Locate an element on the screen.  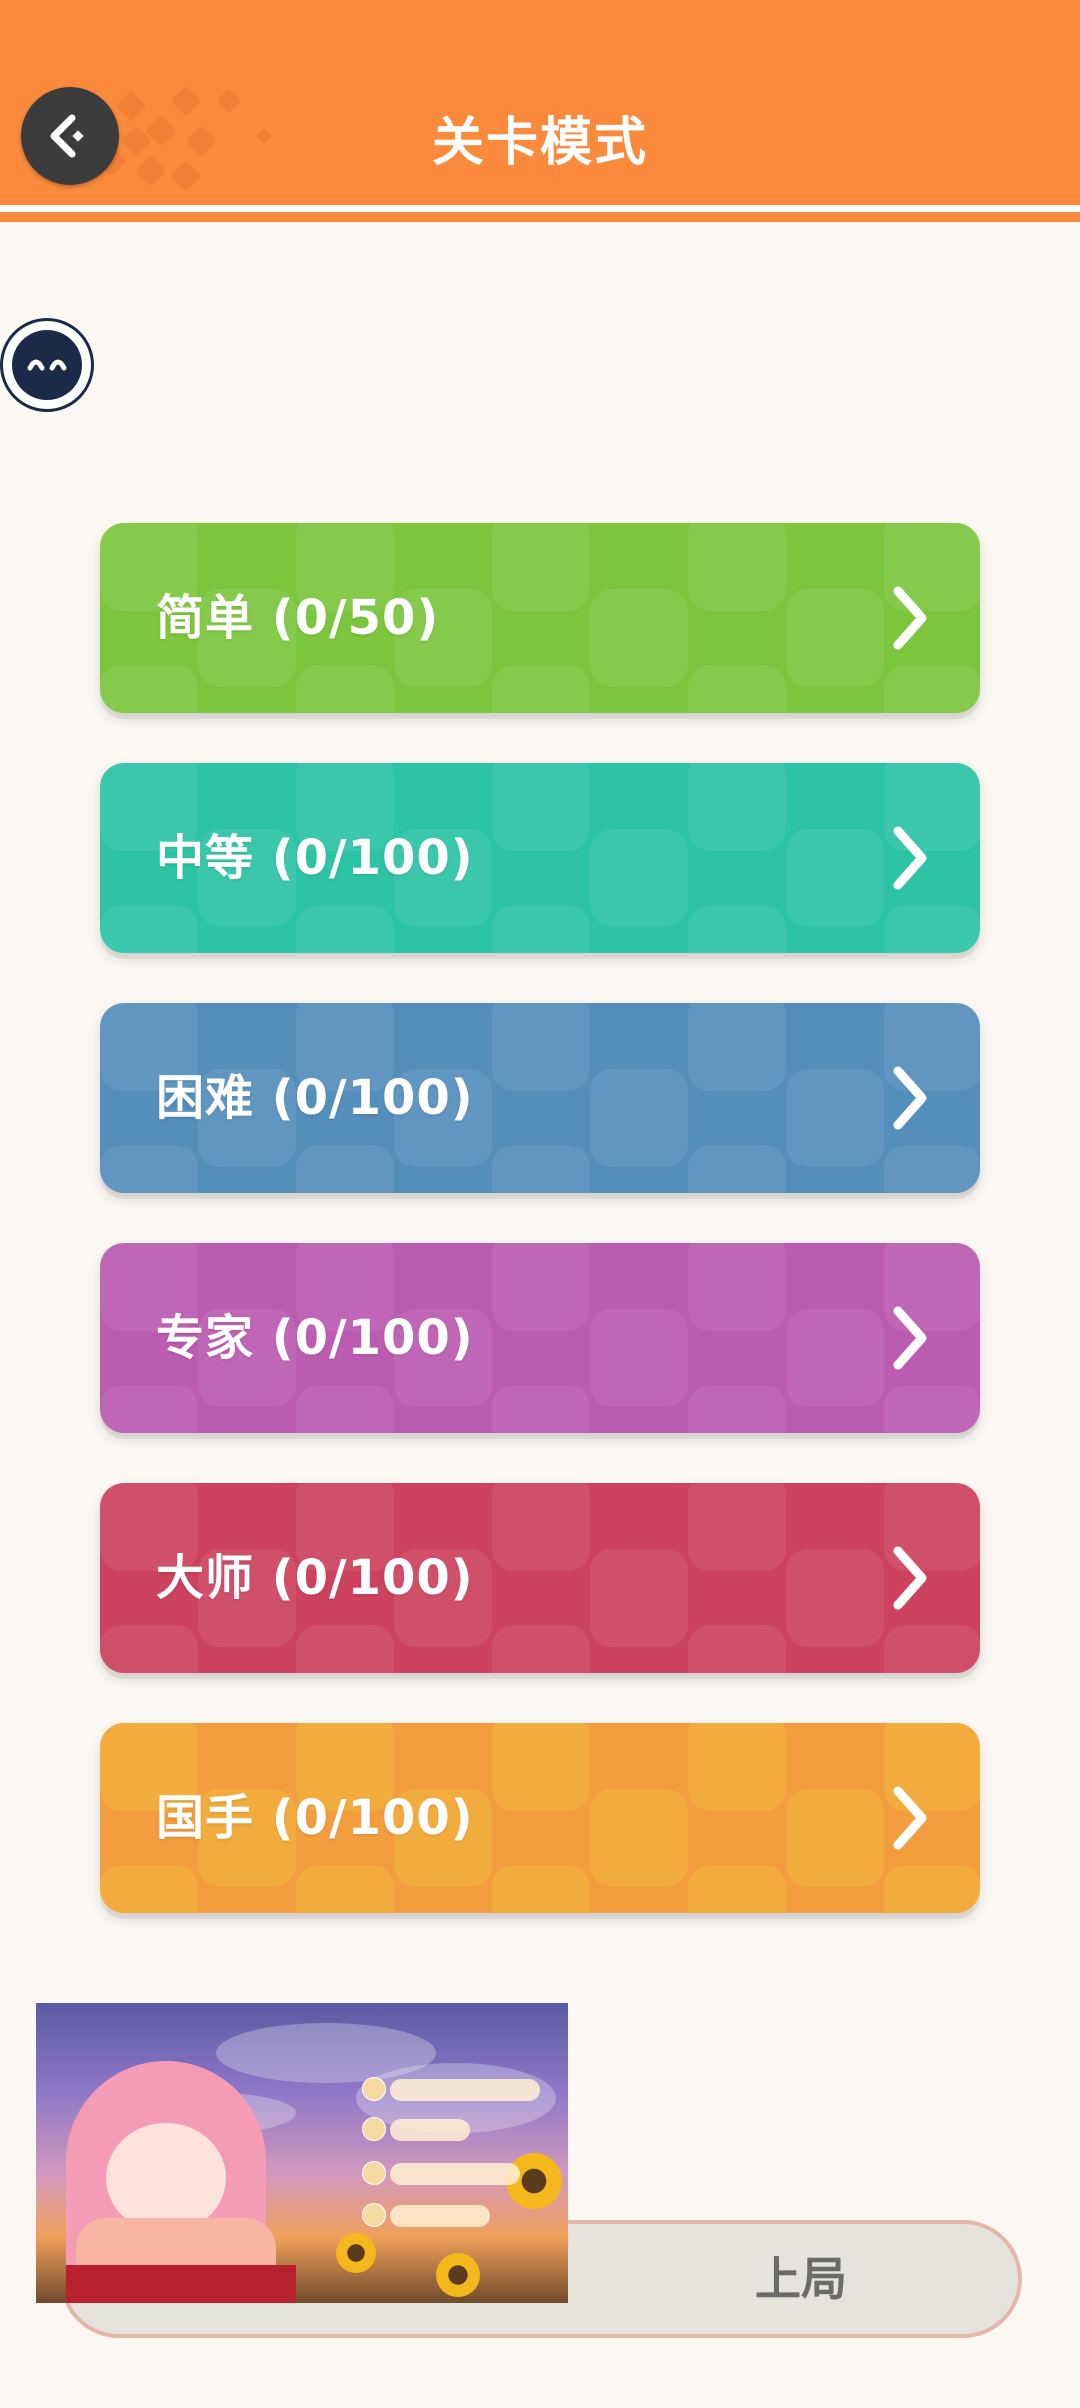
level-expert-label: 专家 (0/100) is located at coordinates (315, 1338).